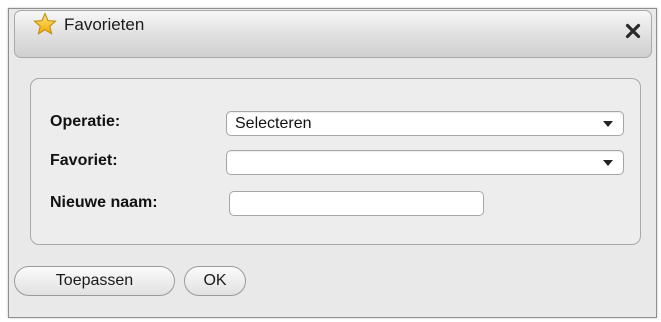 This screenshot has height=322, width=661. What do you see at coordinates (425, 162) in the screenshot?
I see `favorite-select` at bounding box center [425, 162].